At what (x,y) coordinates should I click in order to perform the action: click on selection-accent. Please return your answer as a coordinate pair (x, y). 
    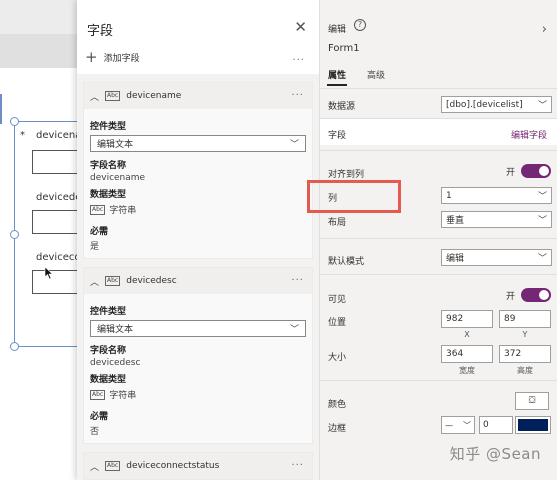
    Looking at the image, I should click on (1, 109).